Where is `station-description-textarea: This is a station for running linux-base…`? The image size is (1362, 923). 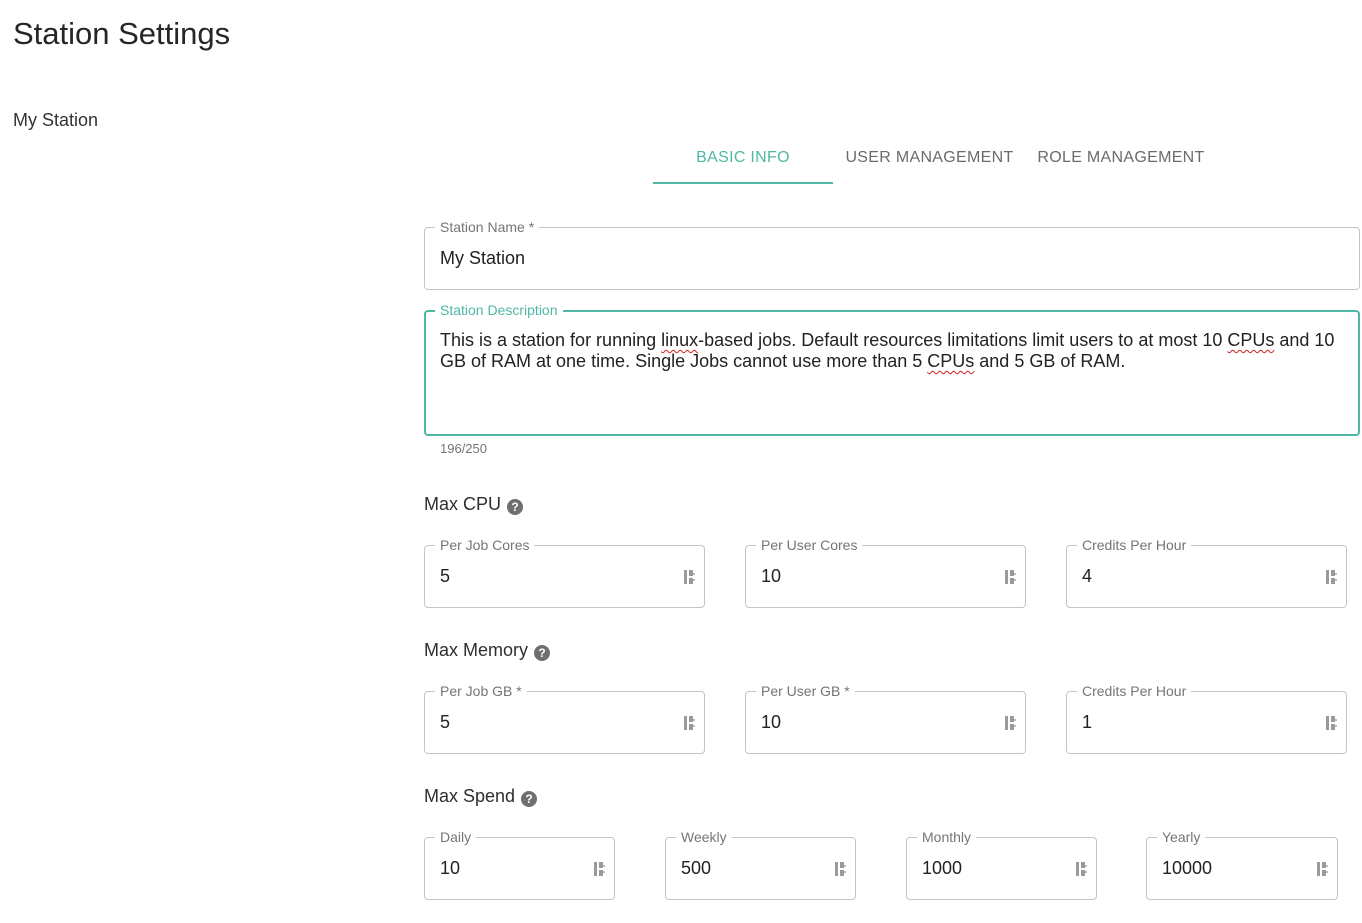 station-description-textarea: This is a station for running linux-base… is located at coordinates (890, 351).